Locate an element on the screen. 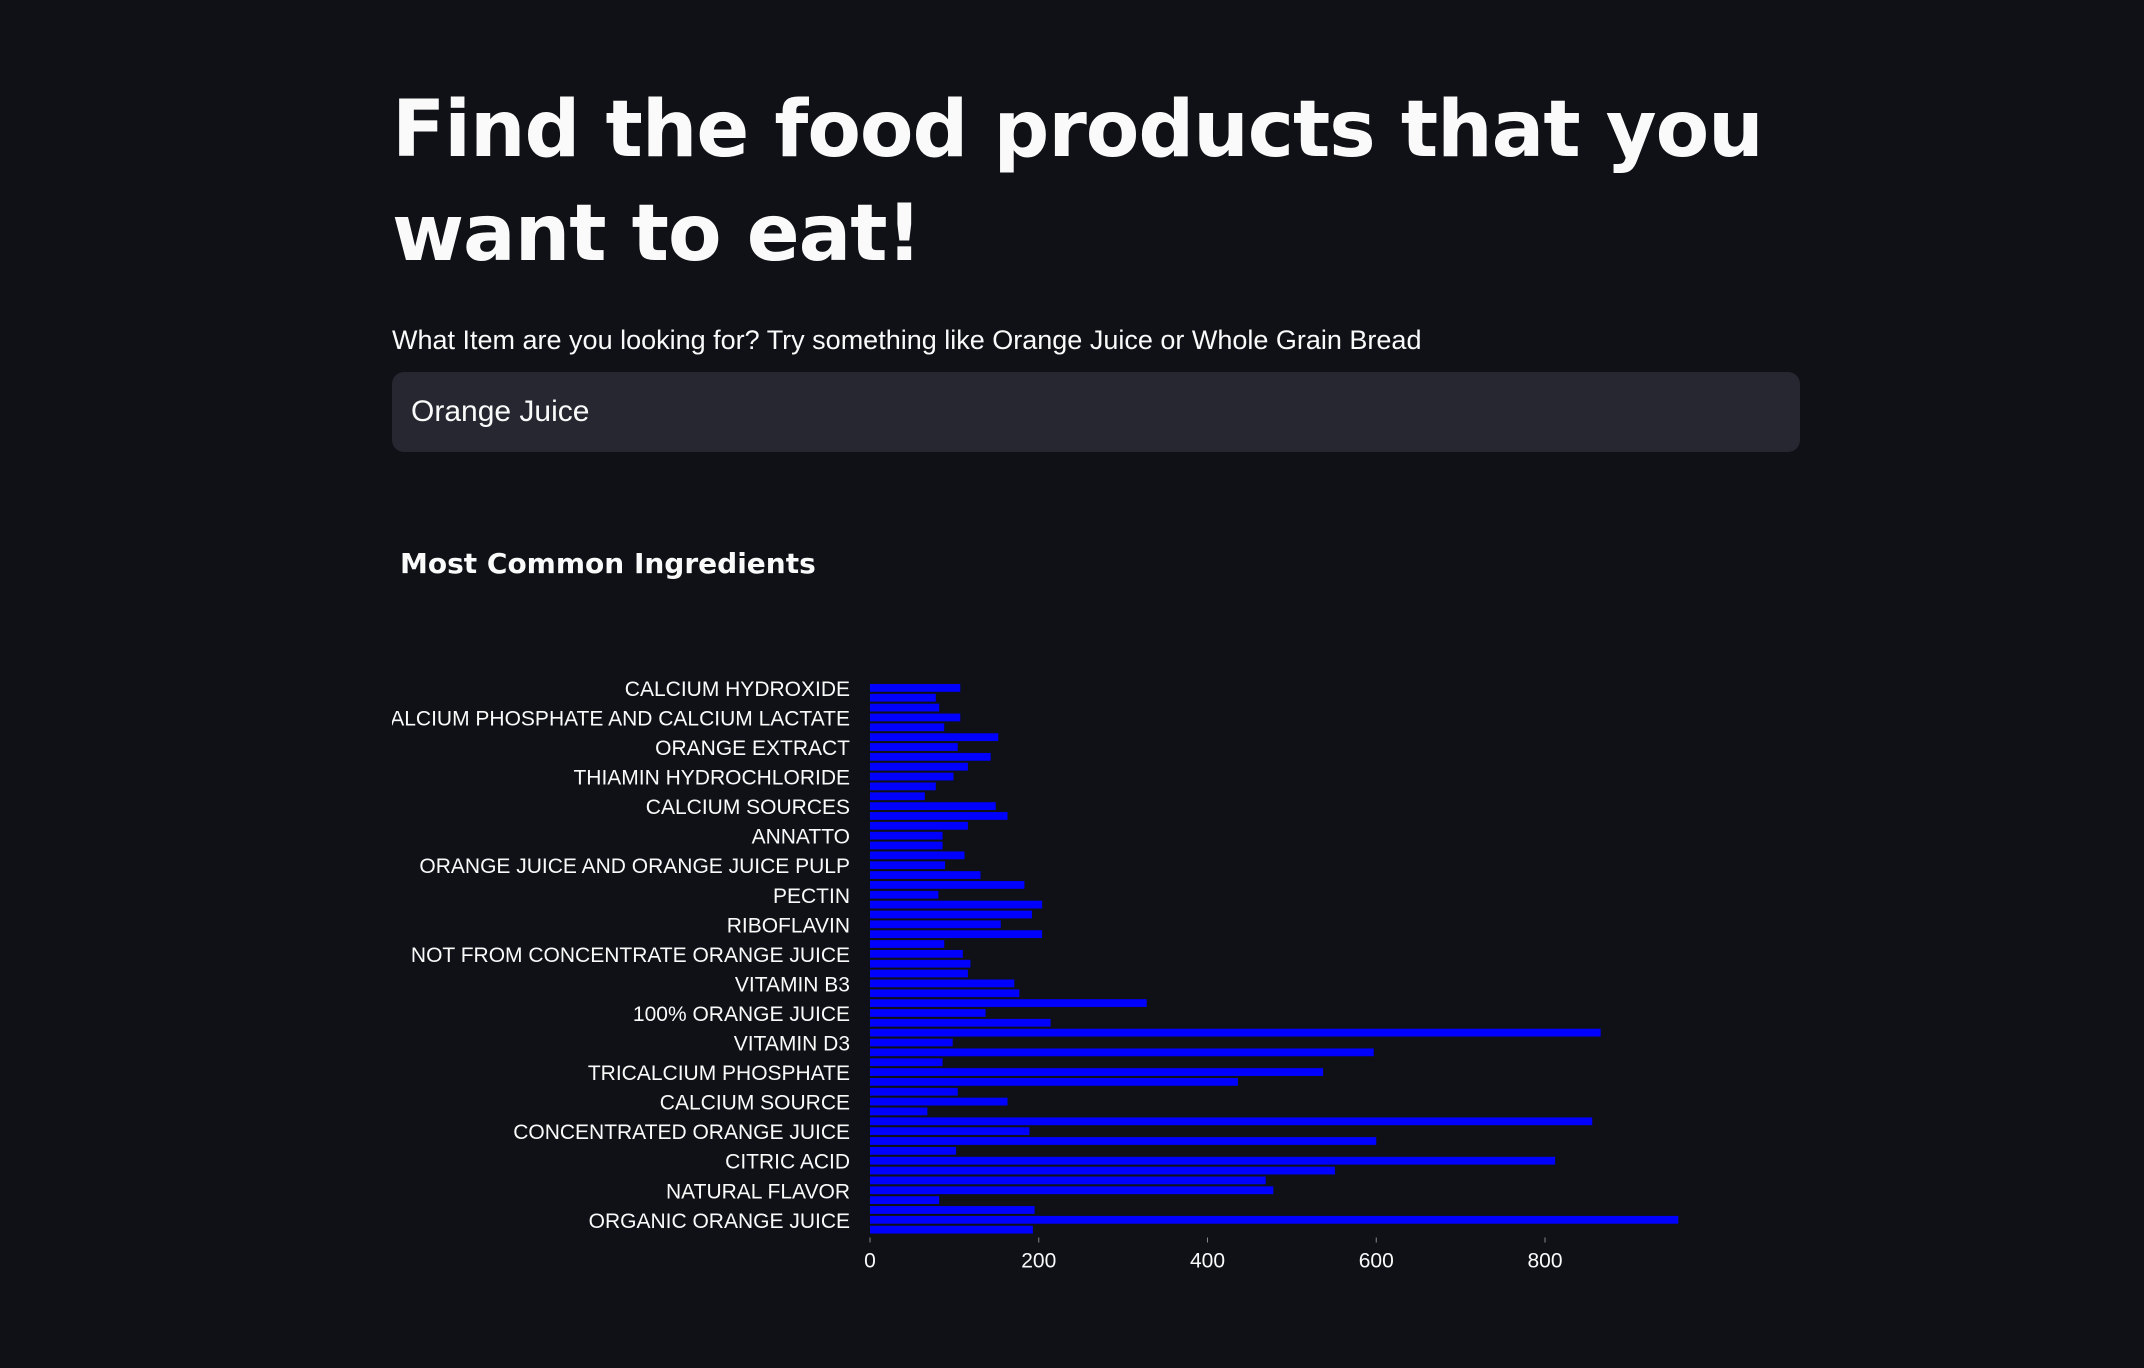  y-tick-label: CONCENTRATED ORANGE JUICE is located at coordinates (681, 1132).